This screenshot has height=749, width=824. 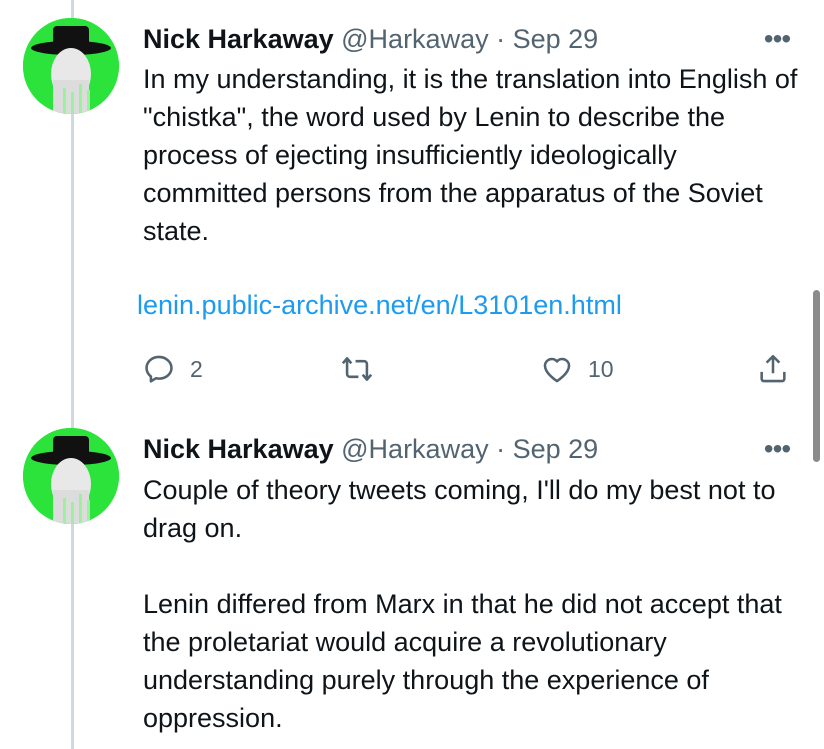 I want to click on scrollbar, so click(x=816, y=376).